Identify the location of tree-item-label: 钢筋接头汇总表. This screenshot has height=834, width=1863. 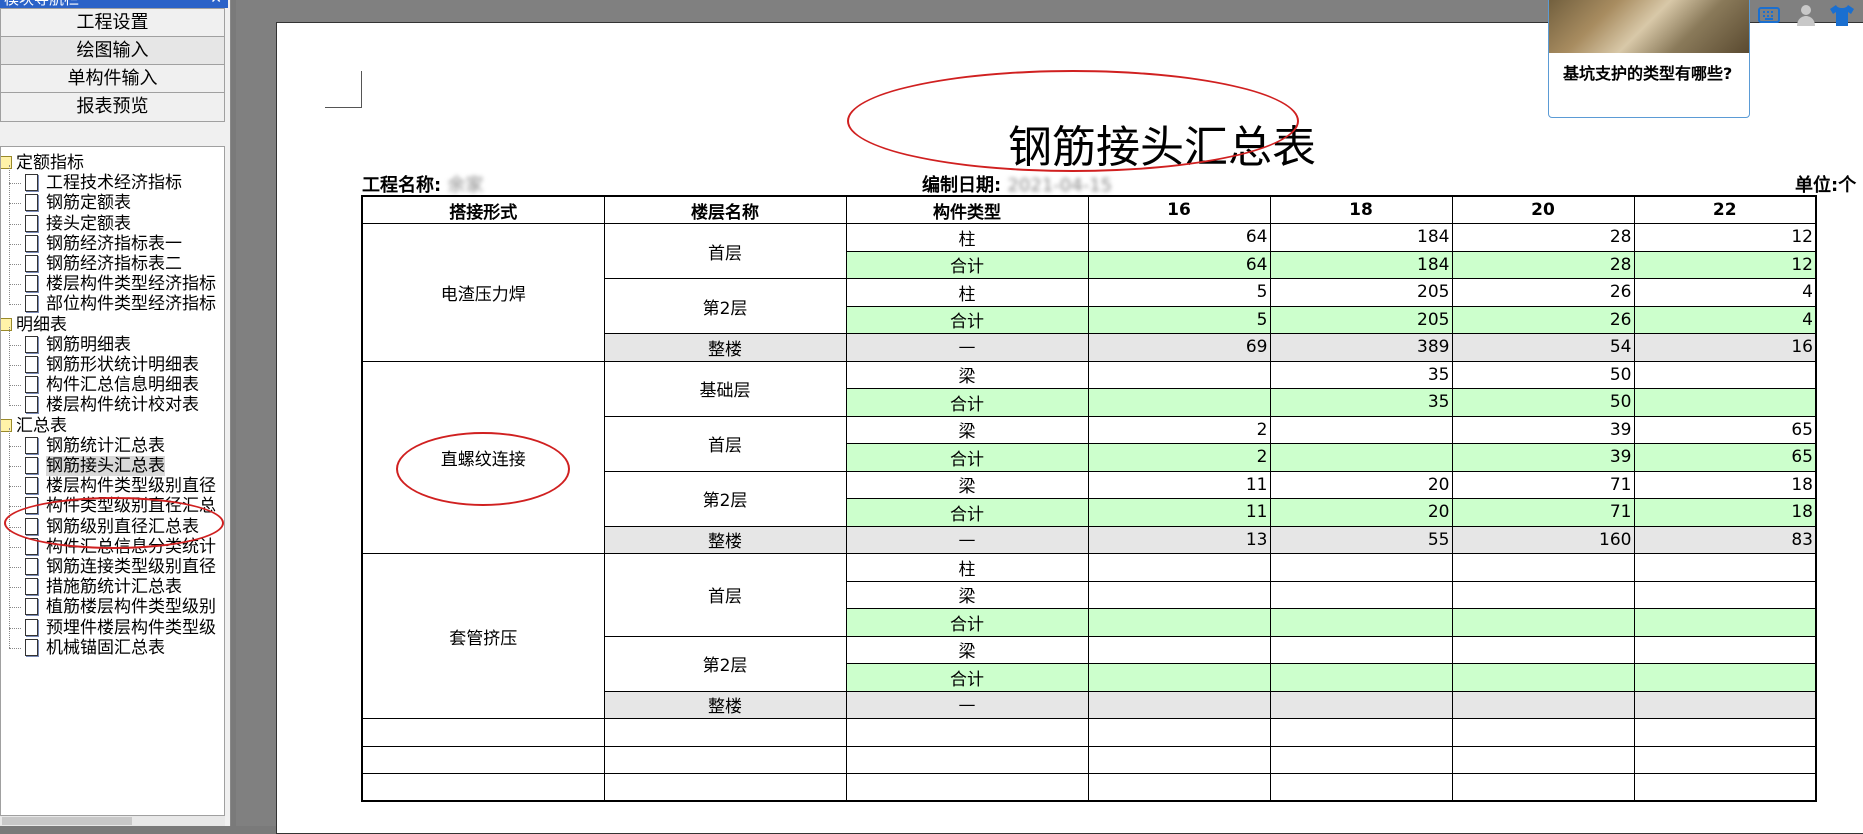
(105, 466).